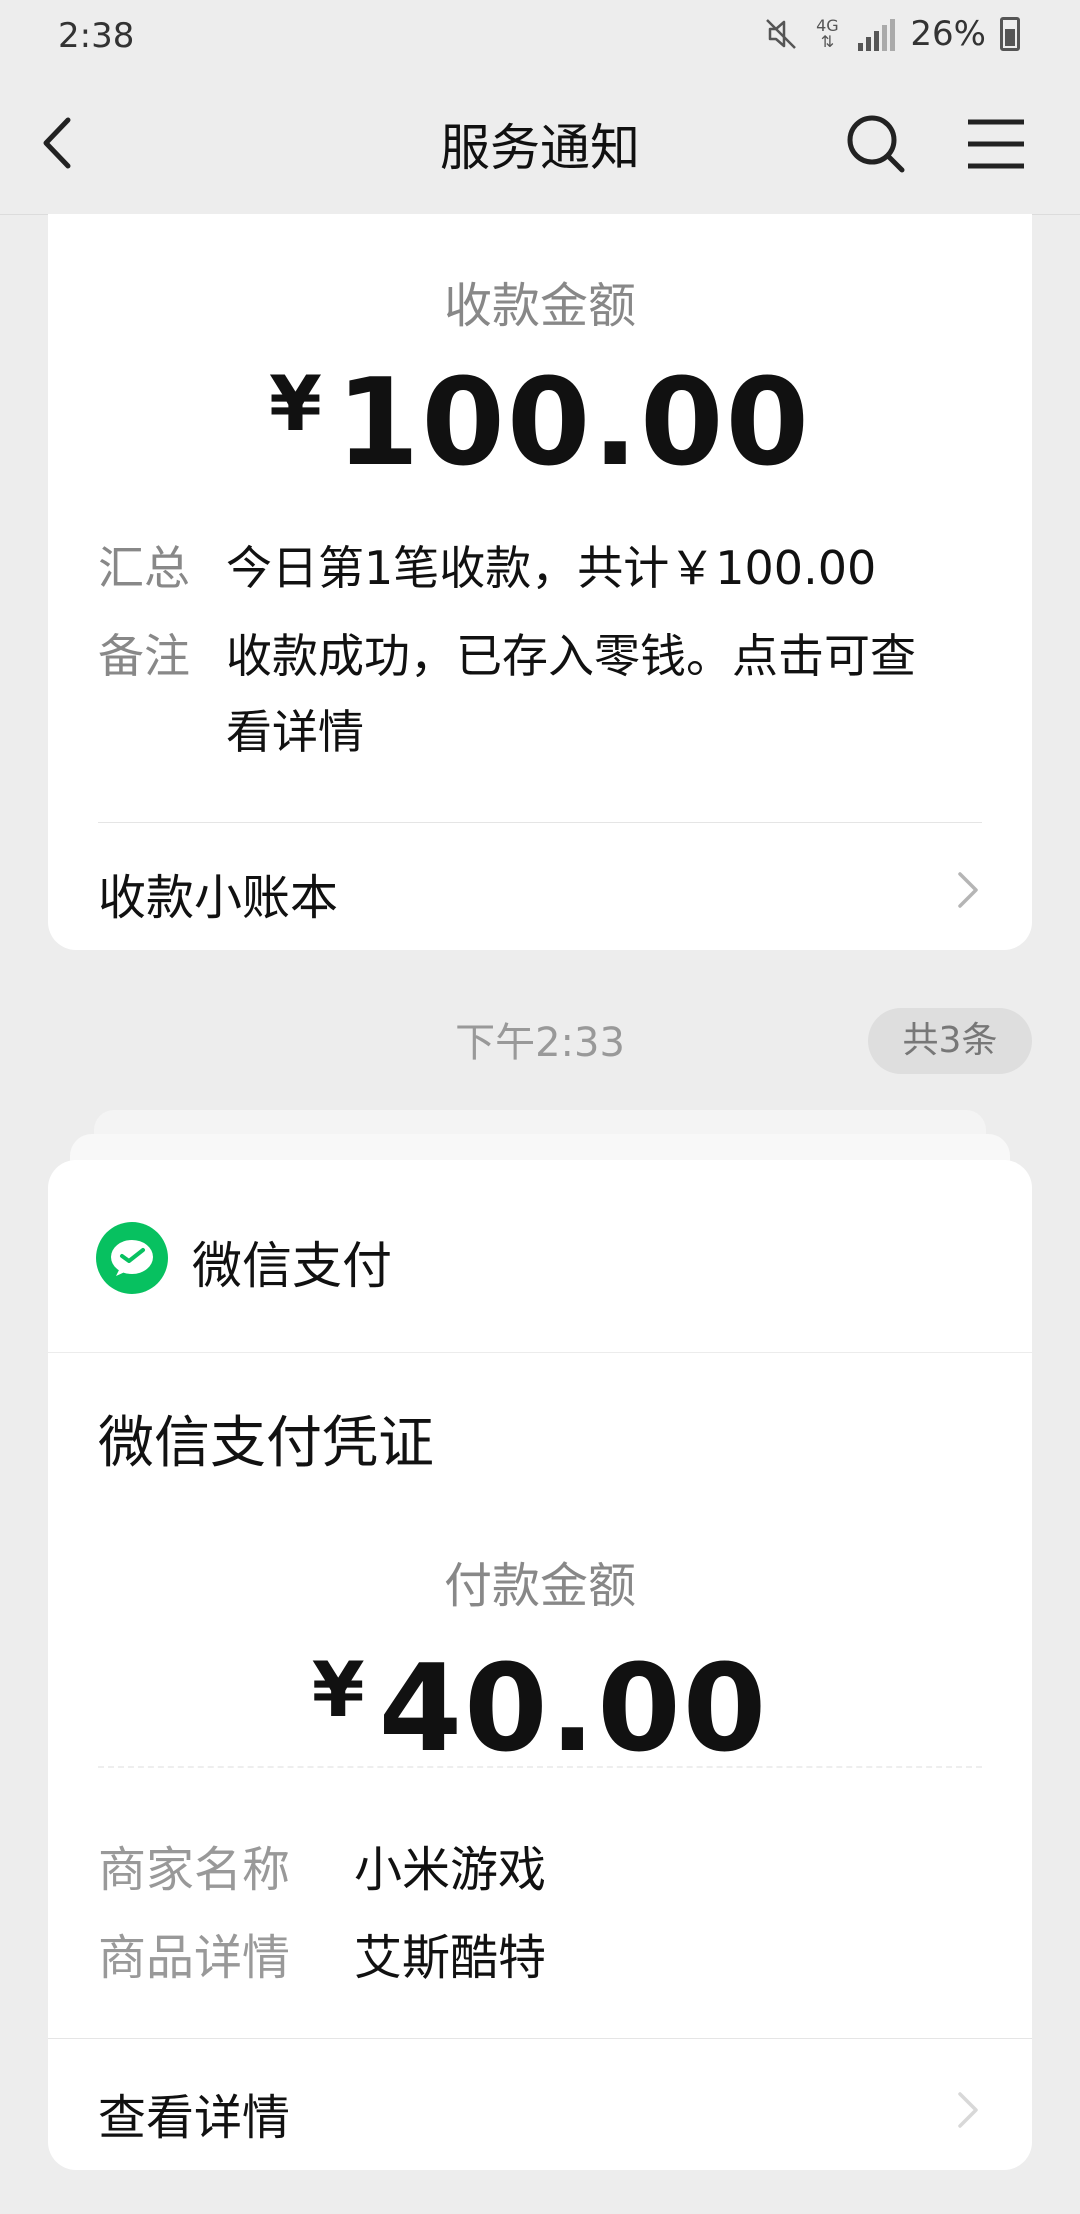 The width and height of the screenshot is (1080, 2214). I want to click on signal-icon, so click(877, 35).